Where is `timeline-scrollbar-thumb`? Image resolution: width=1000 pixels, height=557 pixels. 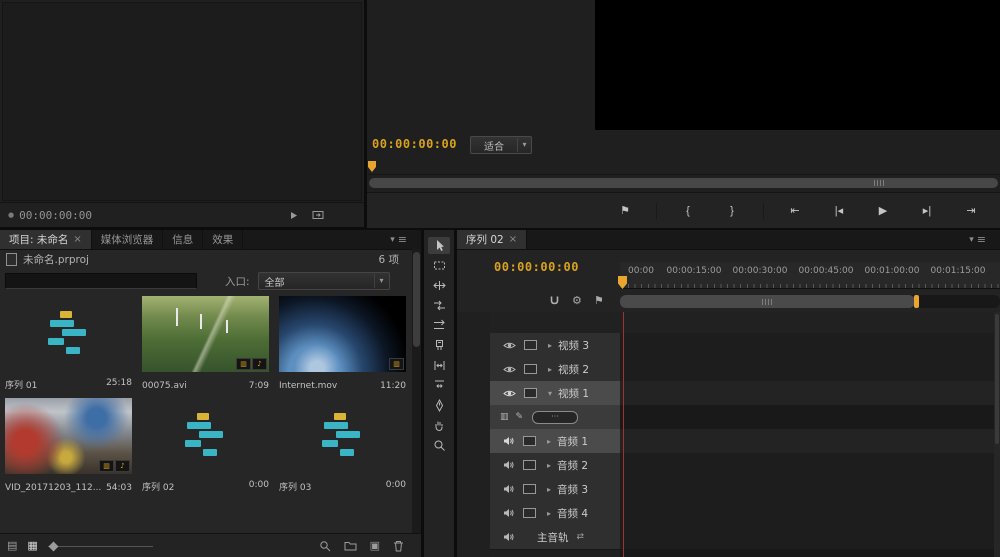 timeline-scrollbar-thumb is located at coordinates (997, 379).